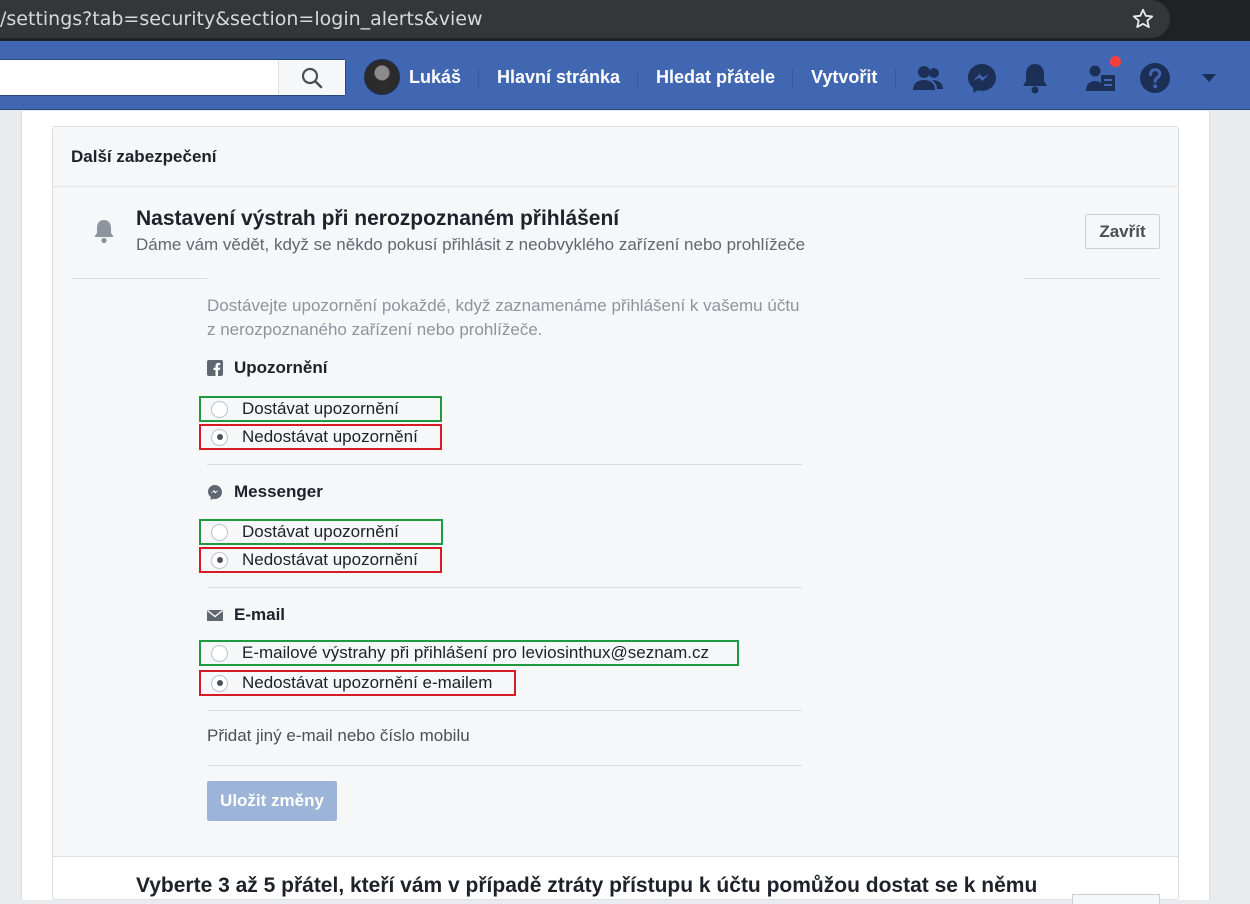  I want to click on nav-find-friends-label: Hledat přátele, so click(716, 76).